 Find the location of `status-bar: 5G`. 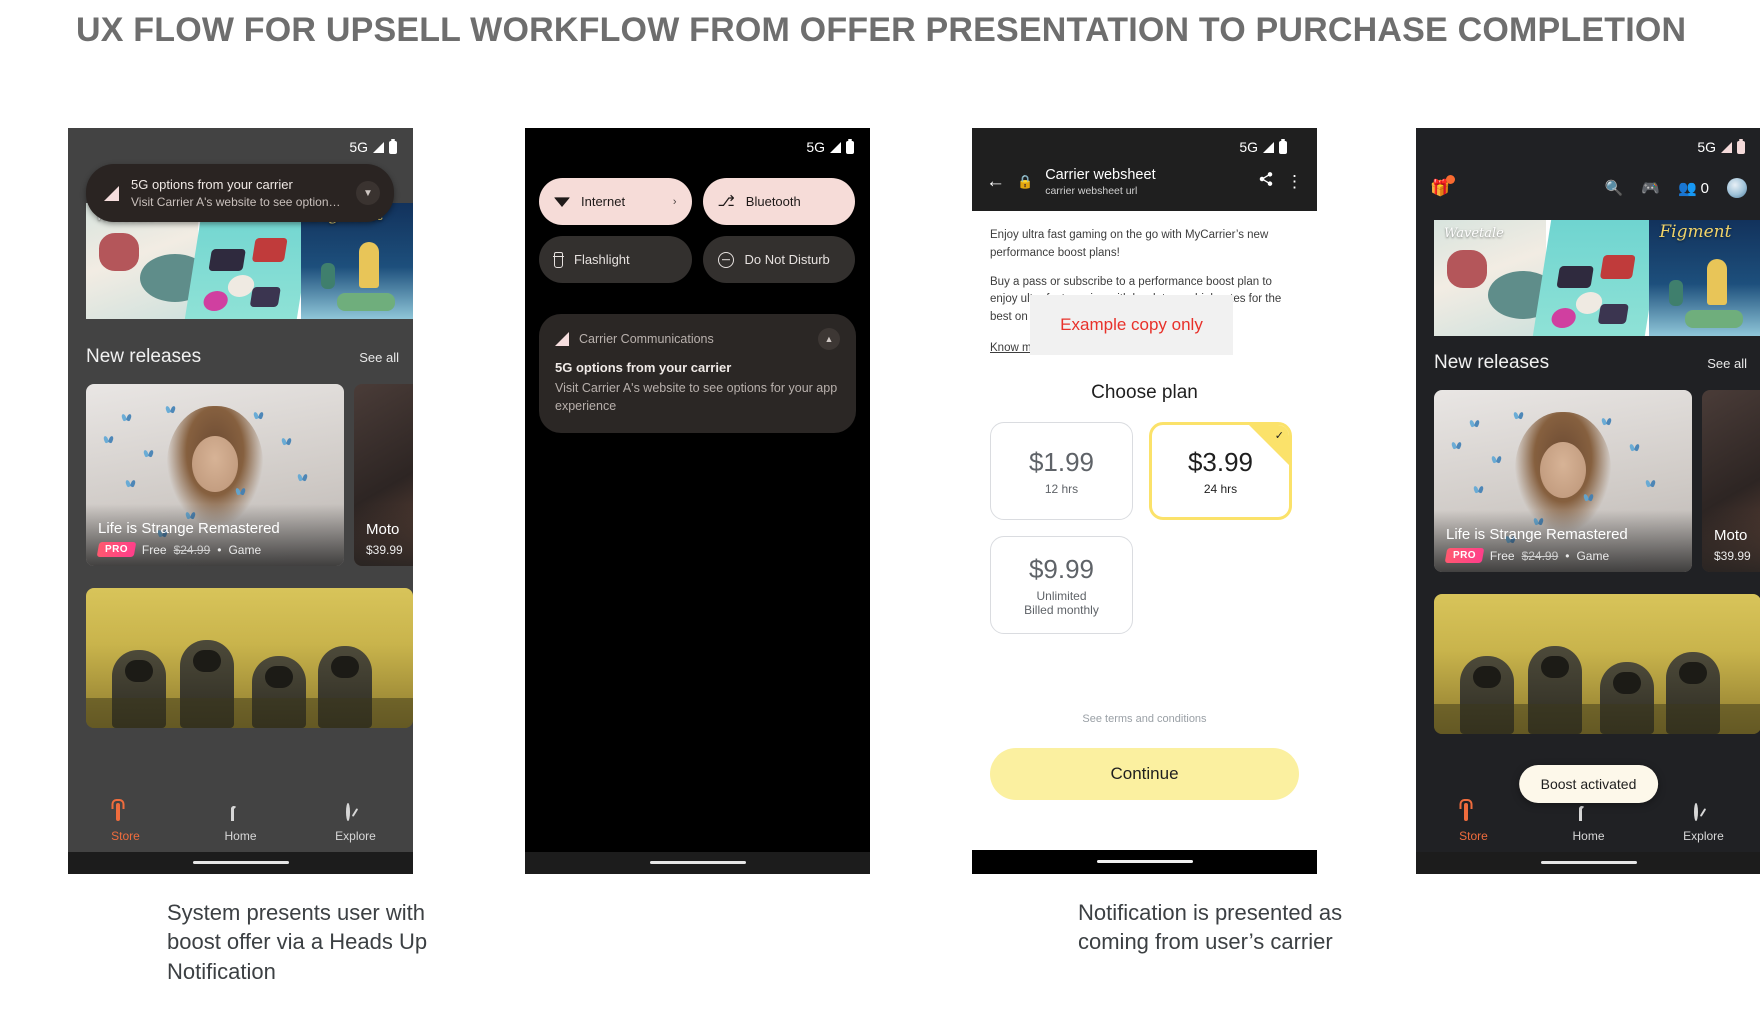

status-bar: 5G is located at coordinates (697, 147).